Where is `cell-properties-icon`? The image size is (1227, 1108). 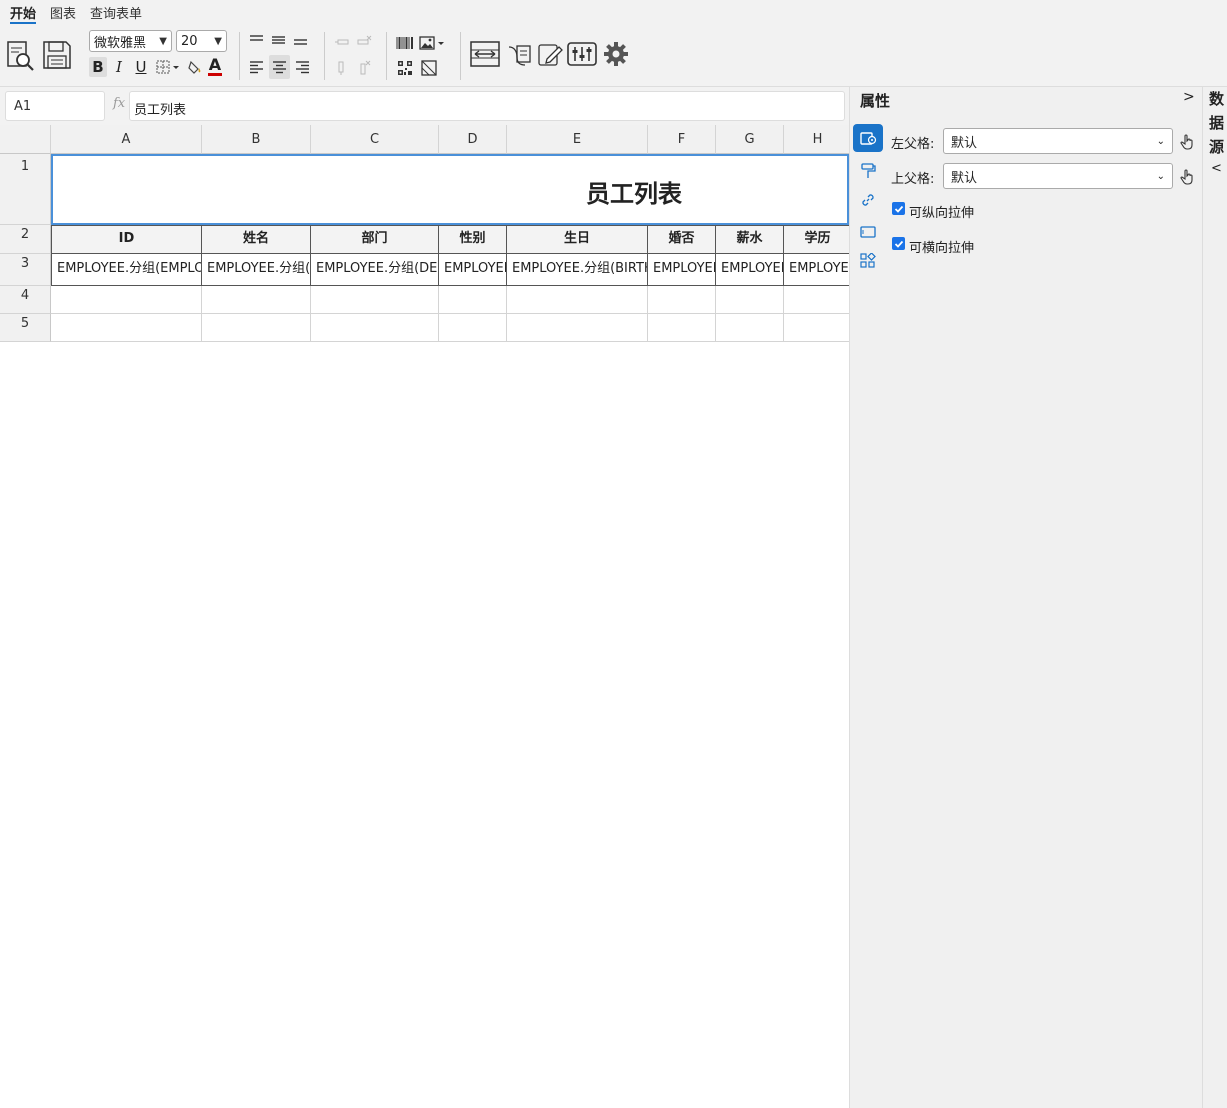
cell-properties-icon is located at coordinates (868, 138).